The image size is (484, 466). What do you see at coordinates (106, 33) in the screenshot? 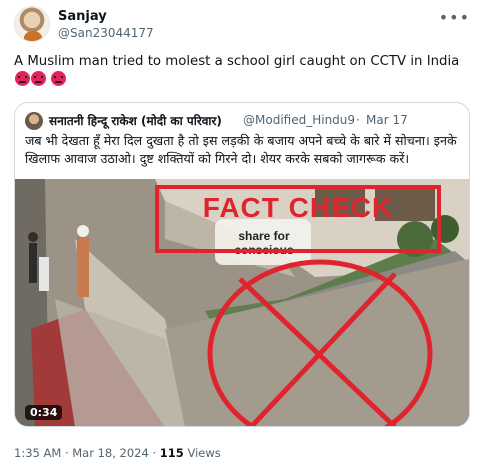
I see `author-handle: @San23044177` at bounding box center [106, 33].